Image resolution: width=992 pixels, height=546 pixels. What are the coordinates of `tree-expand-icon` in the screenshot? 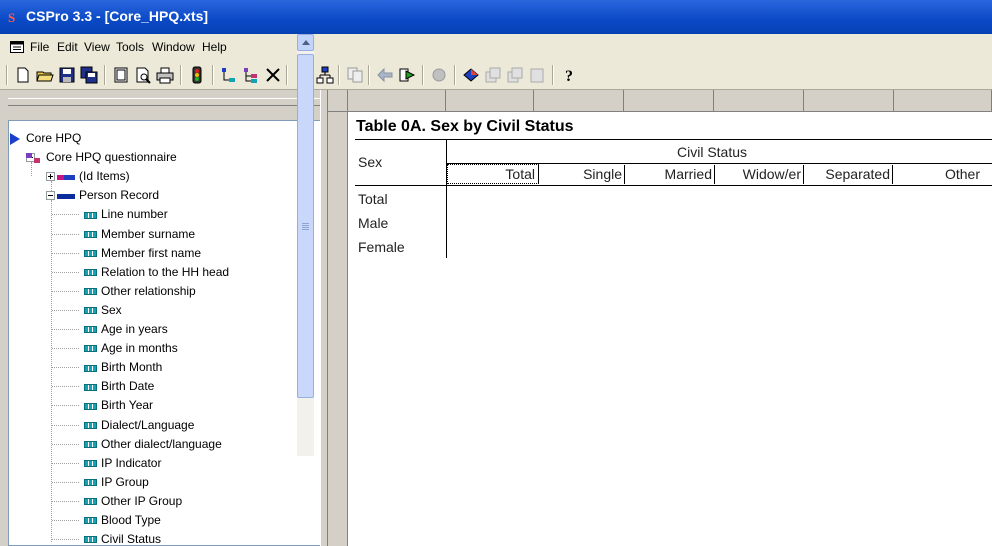 It's located at (251, 75).